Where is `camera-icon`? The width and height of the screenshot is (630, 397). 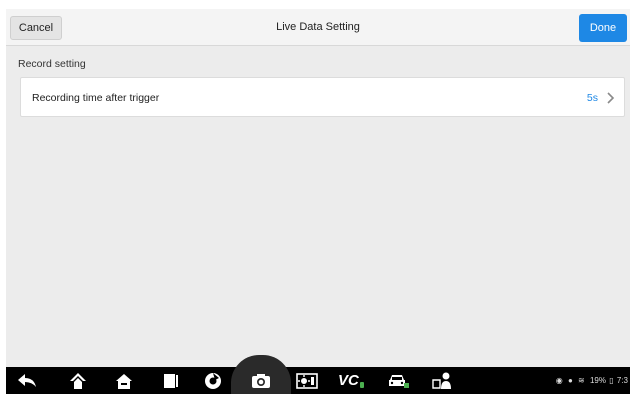 camera-icon is located at coordinates (261, 380).